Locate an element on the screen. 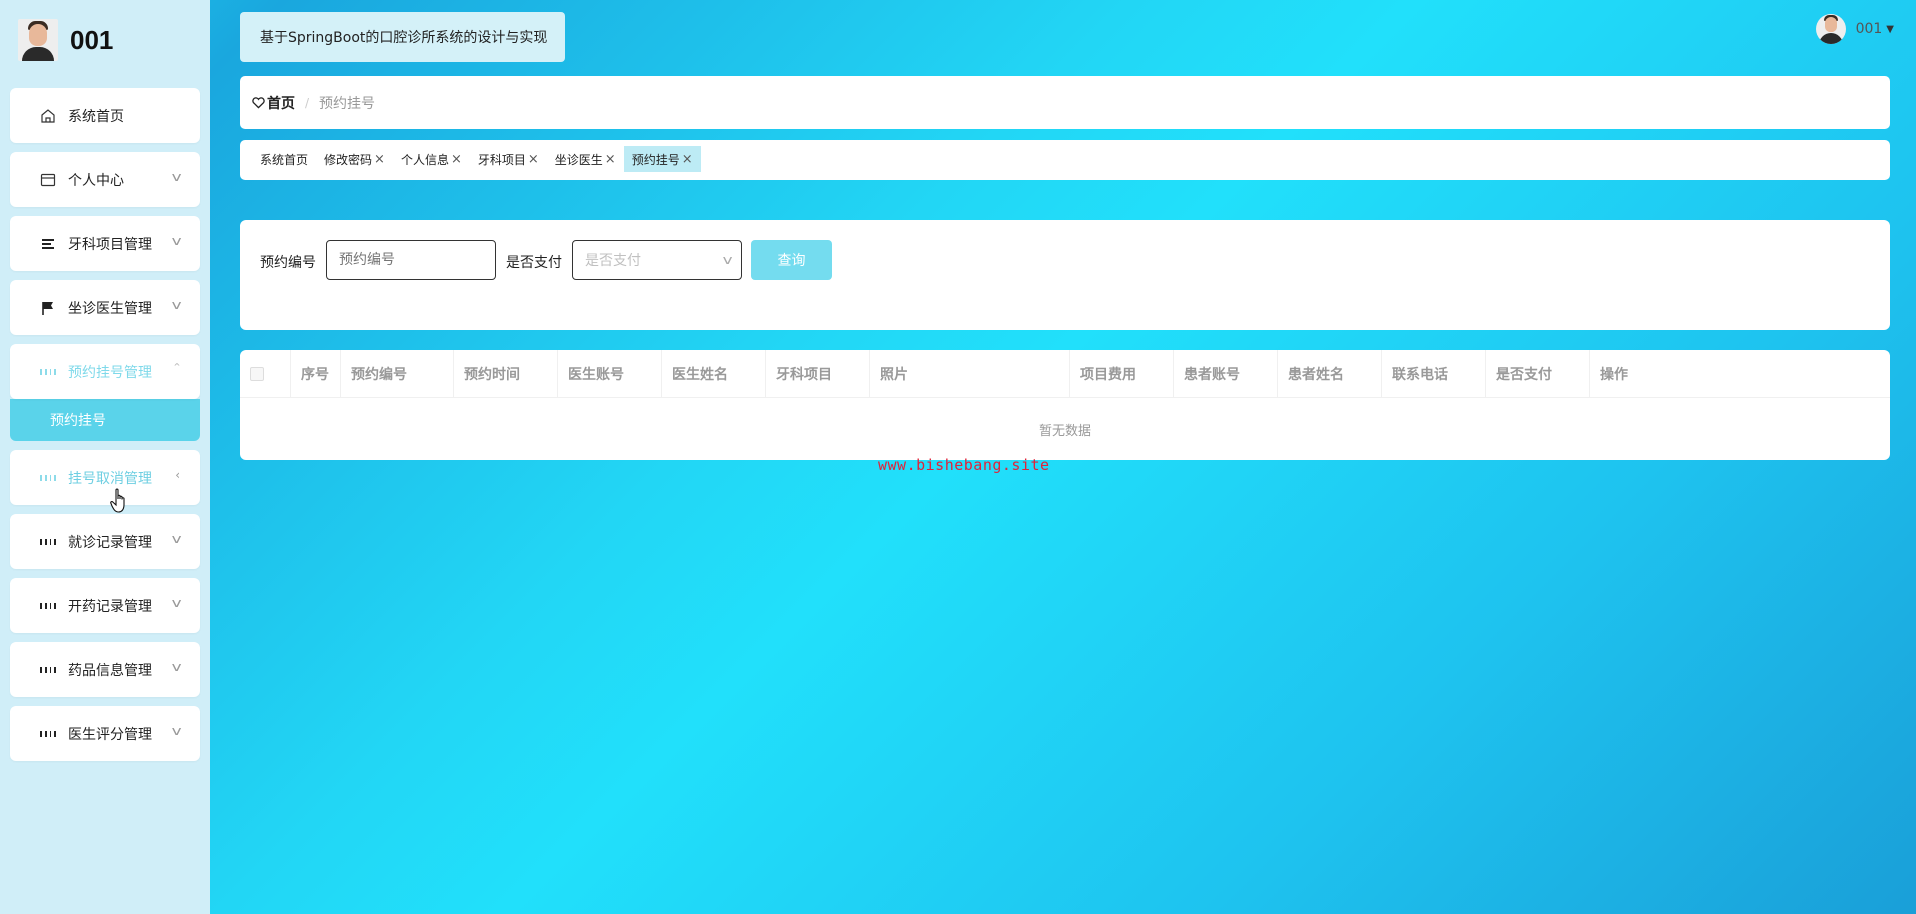  sidebar-item-doctors: 坐诊医生管理 v is located at coordinates (105, 307).